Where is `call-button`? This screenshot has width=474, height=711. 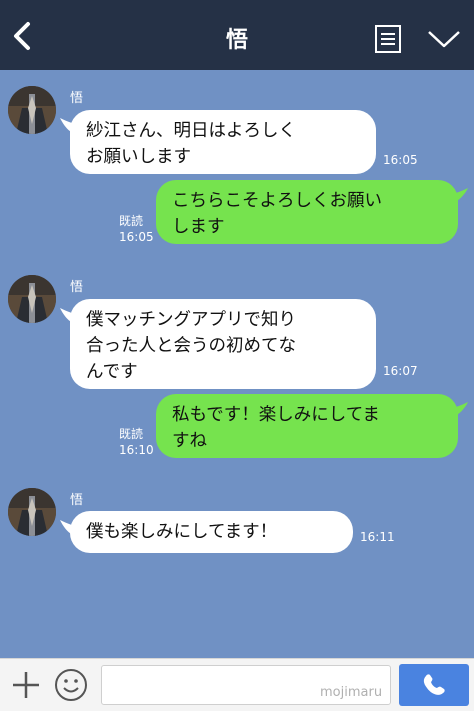 call-button is located at coordinates (434, 685).